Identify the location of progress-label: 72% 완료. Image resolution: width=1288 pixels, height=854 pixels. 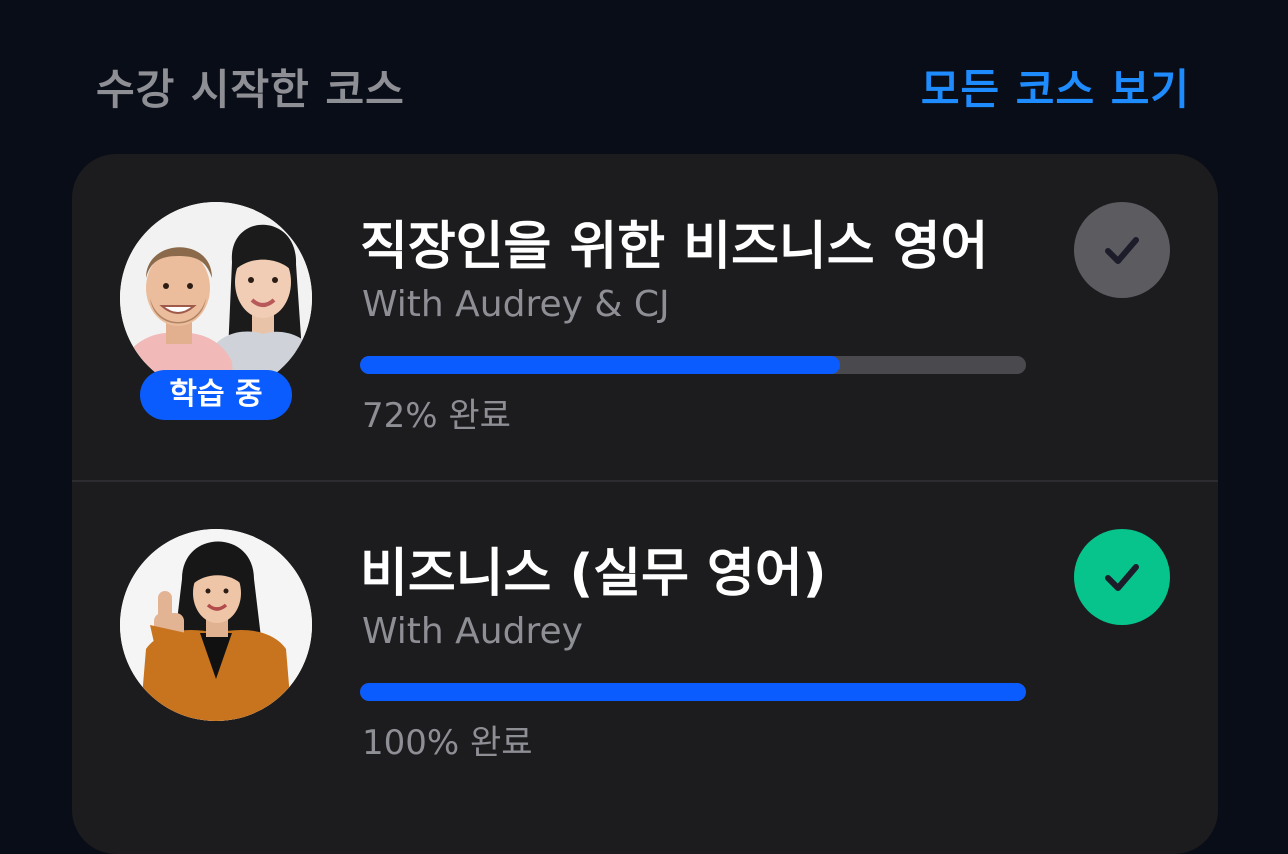
(436, 416).